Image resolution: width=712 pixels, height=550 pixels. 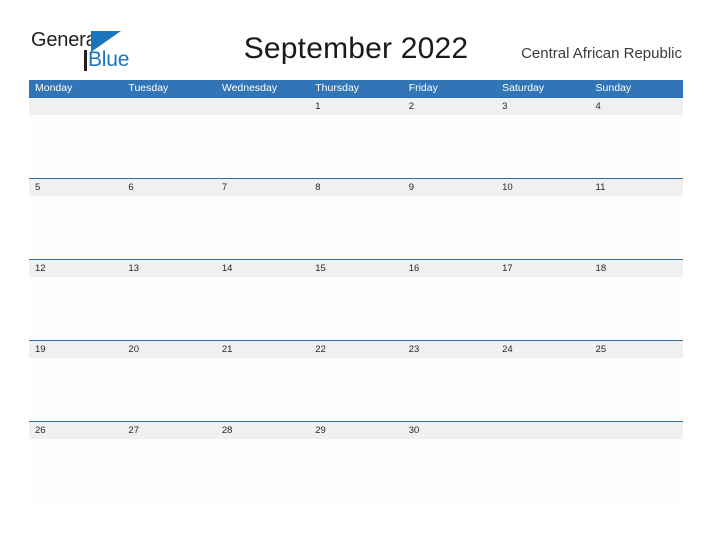 What do you see at coordinates (636, 106) in the screenshot?
I see `day-cell: 4` at bounding box center [636, 106].